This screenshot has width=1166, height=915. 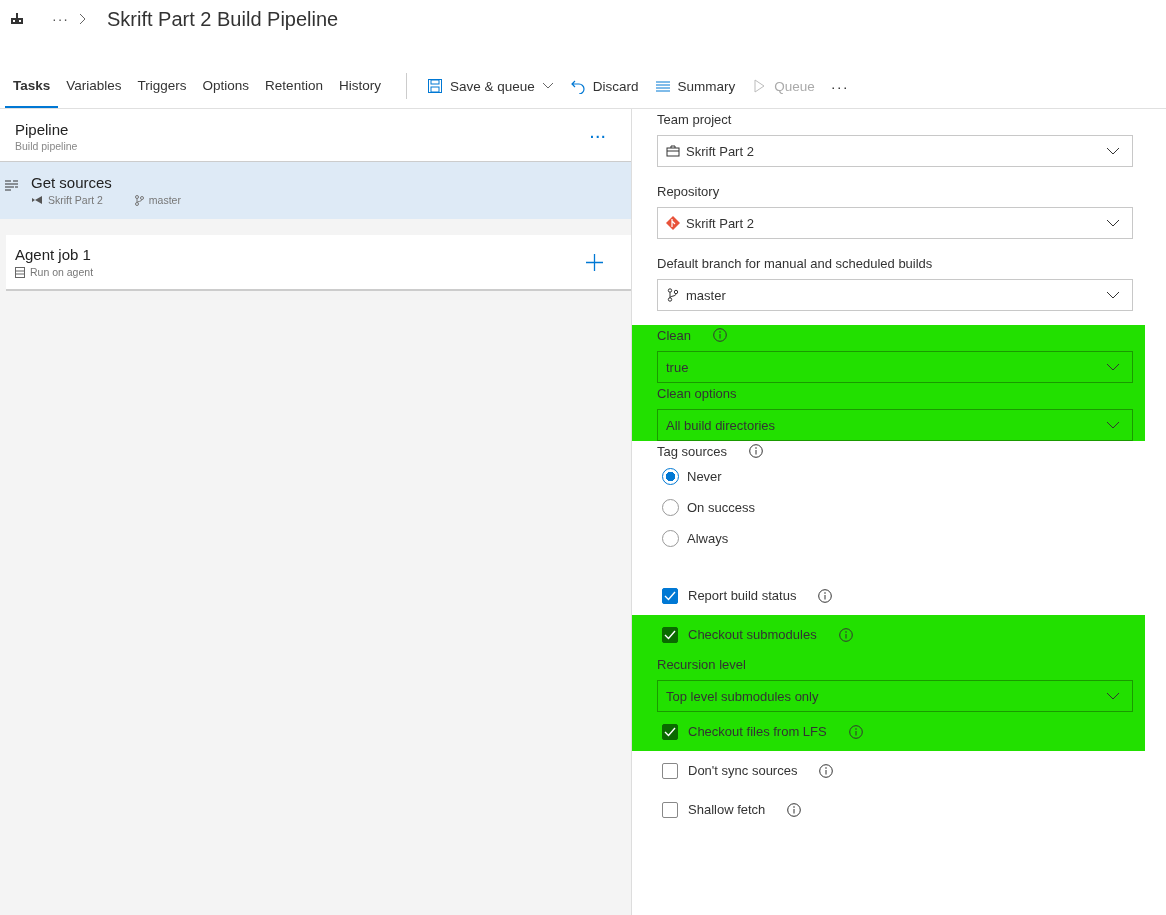 I want to click on checkbox-label: Checkout submodules, so click(x=752, y=634).